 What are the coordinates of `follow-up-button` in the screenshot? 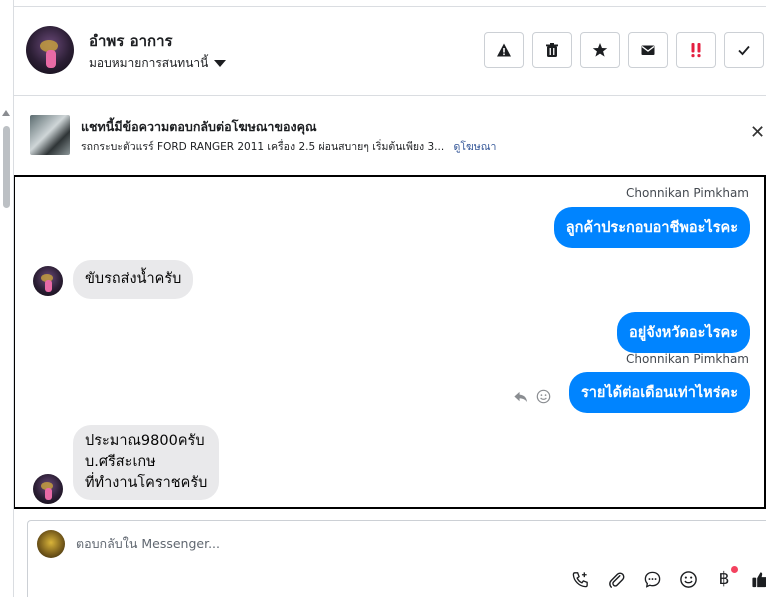 It's located at (696, 50).